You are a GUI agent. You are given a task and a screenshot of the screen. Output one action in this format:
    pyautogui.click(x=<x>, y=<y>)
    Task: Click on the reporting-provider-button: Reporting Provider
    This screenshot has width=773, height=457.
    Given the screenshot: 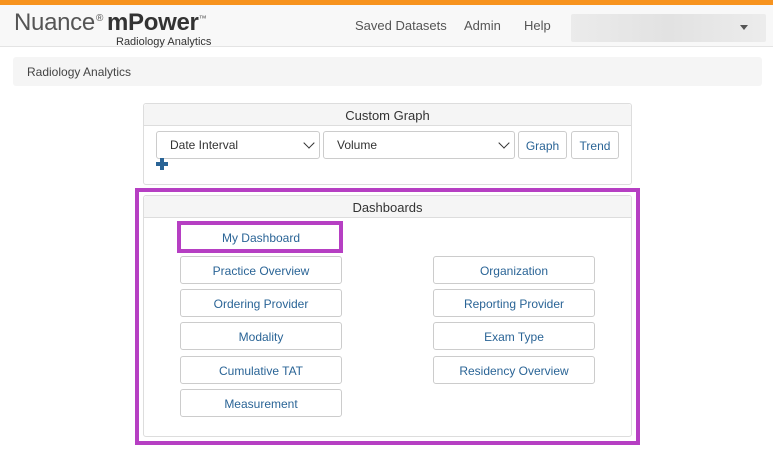 What is the action you would take?
    pyautogui.click(x=514, y=303)
    